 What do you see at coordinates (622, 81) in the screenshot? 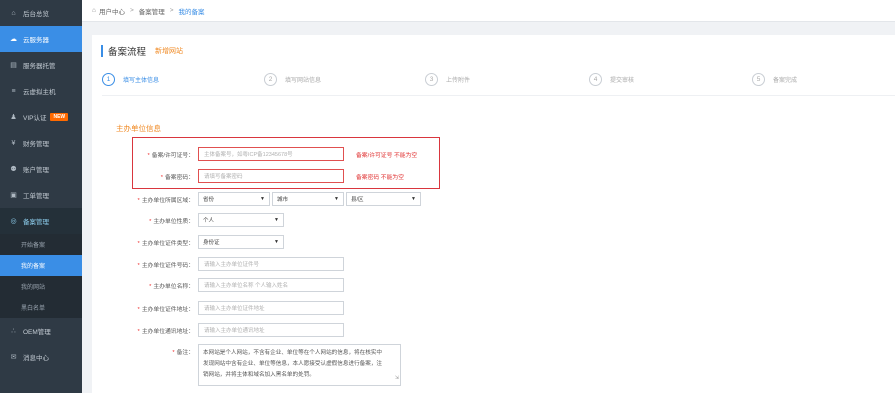
I see `step-label: 提交审核` at bounding box center [622, 81].